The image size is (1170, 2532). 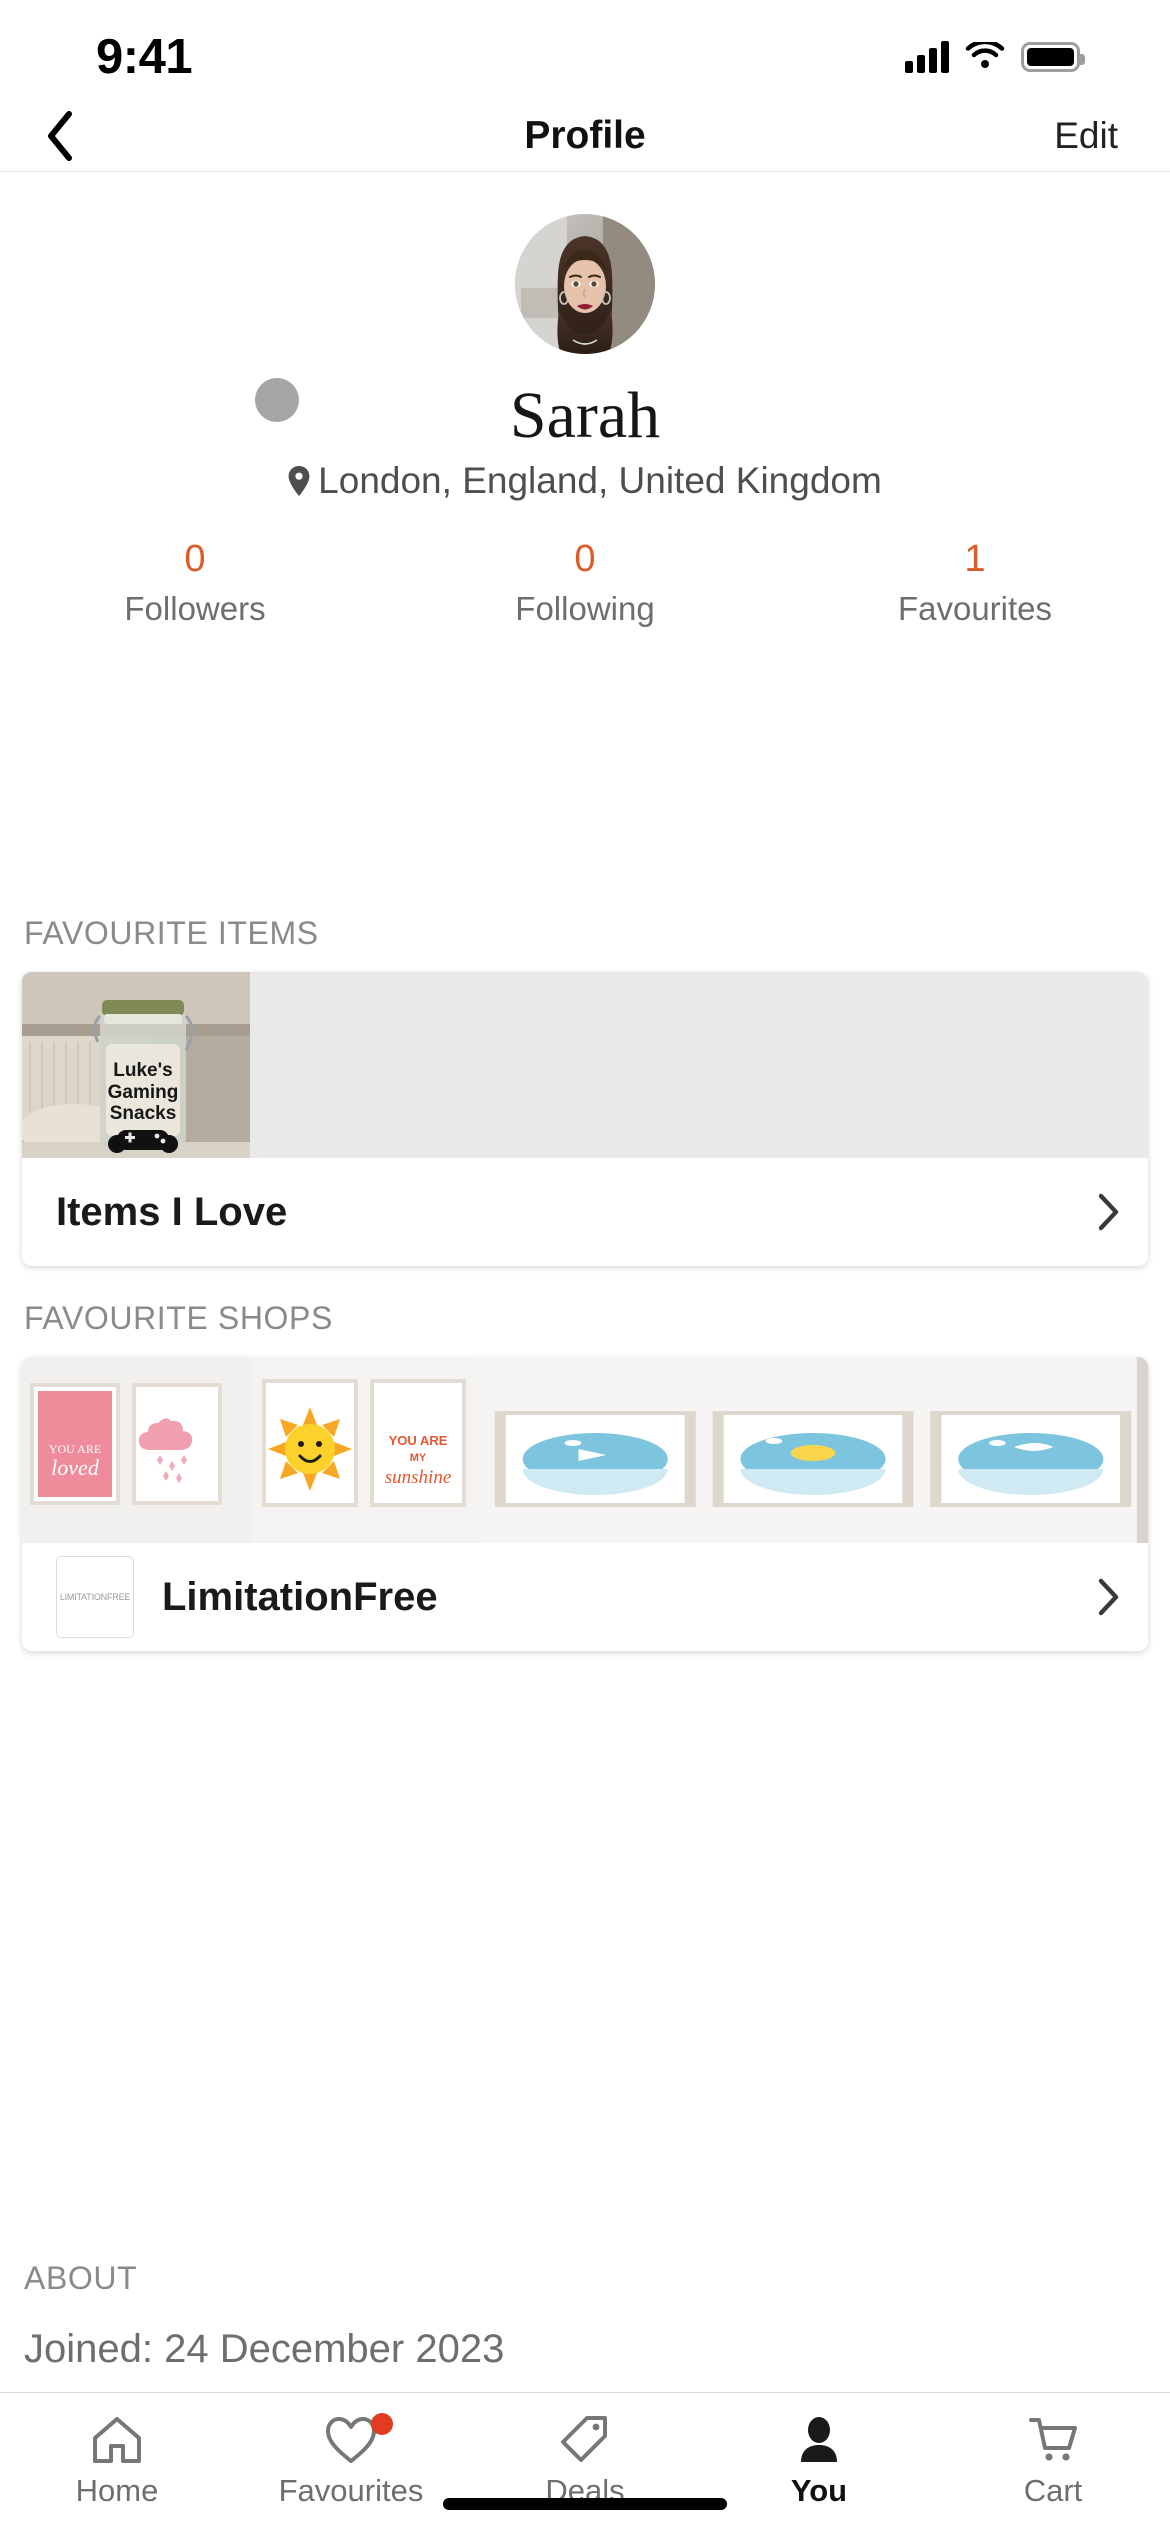 I want to click on favourite-shops-media: YOU ARE loved YOU ARE MY sunshine, so click(x=585, y=1450).